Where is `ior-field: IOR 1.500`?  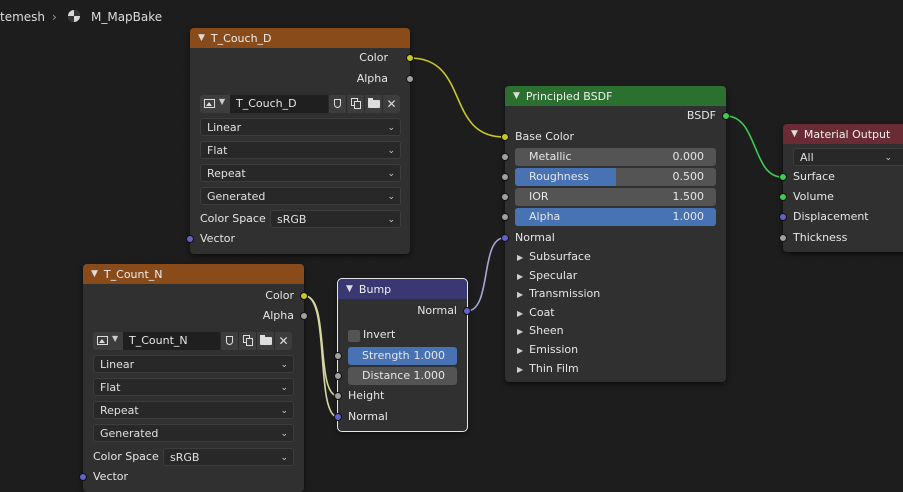 ior-field: IOR 1.500 is located at coordinates (615, 197).